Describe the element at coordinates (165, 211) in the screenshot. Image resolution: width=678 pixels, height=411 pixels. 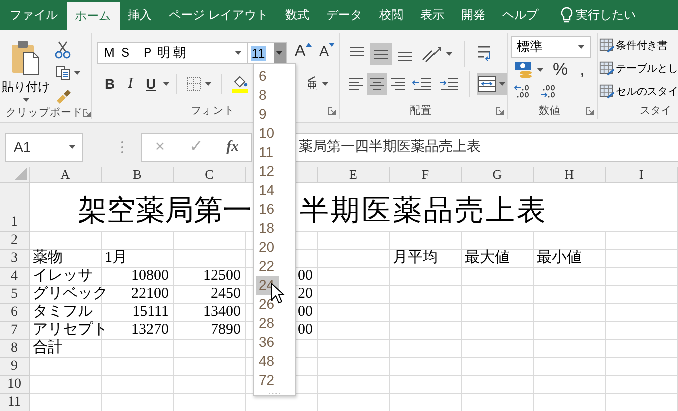
I see `sheet-title: 架空薬局第一` at that location.